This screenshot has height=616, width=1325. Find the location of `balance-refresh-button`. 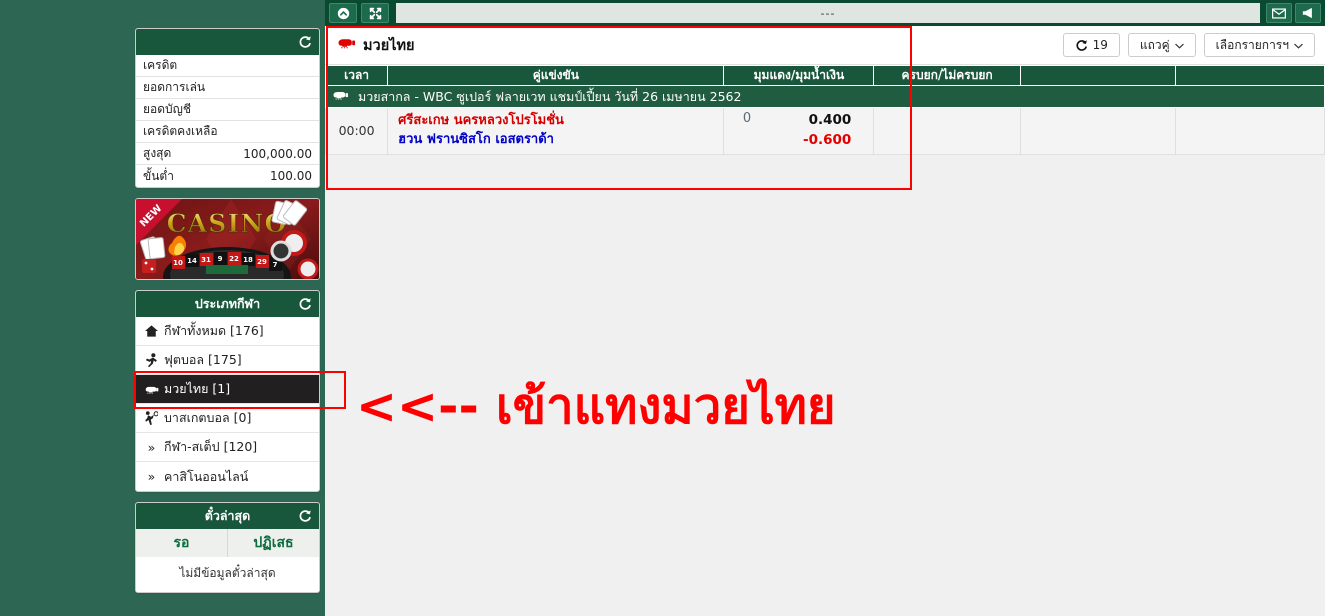

balance-refresh-button is located at coordinates (305, 42).